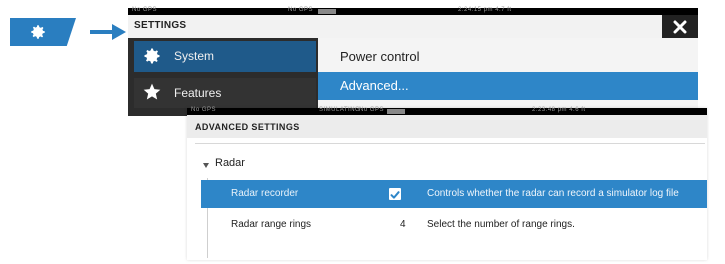 This screenshot has height=264, width=725. Describe the element at coordinates (265, 193) in the screenshot. I see `setting-name: Radar recorder` at that location.